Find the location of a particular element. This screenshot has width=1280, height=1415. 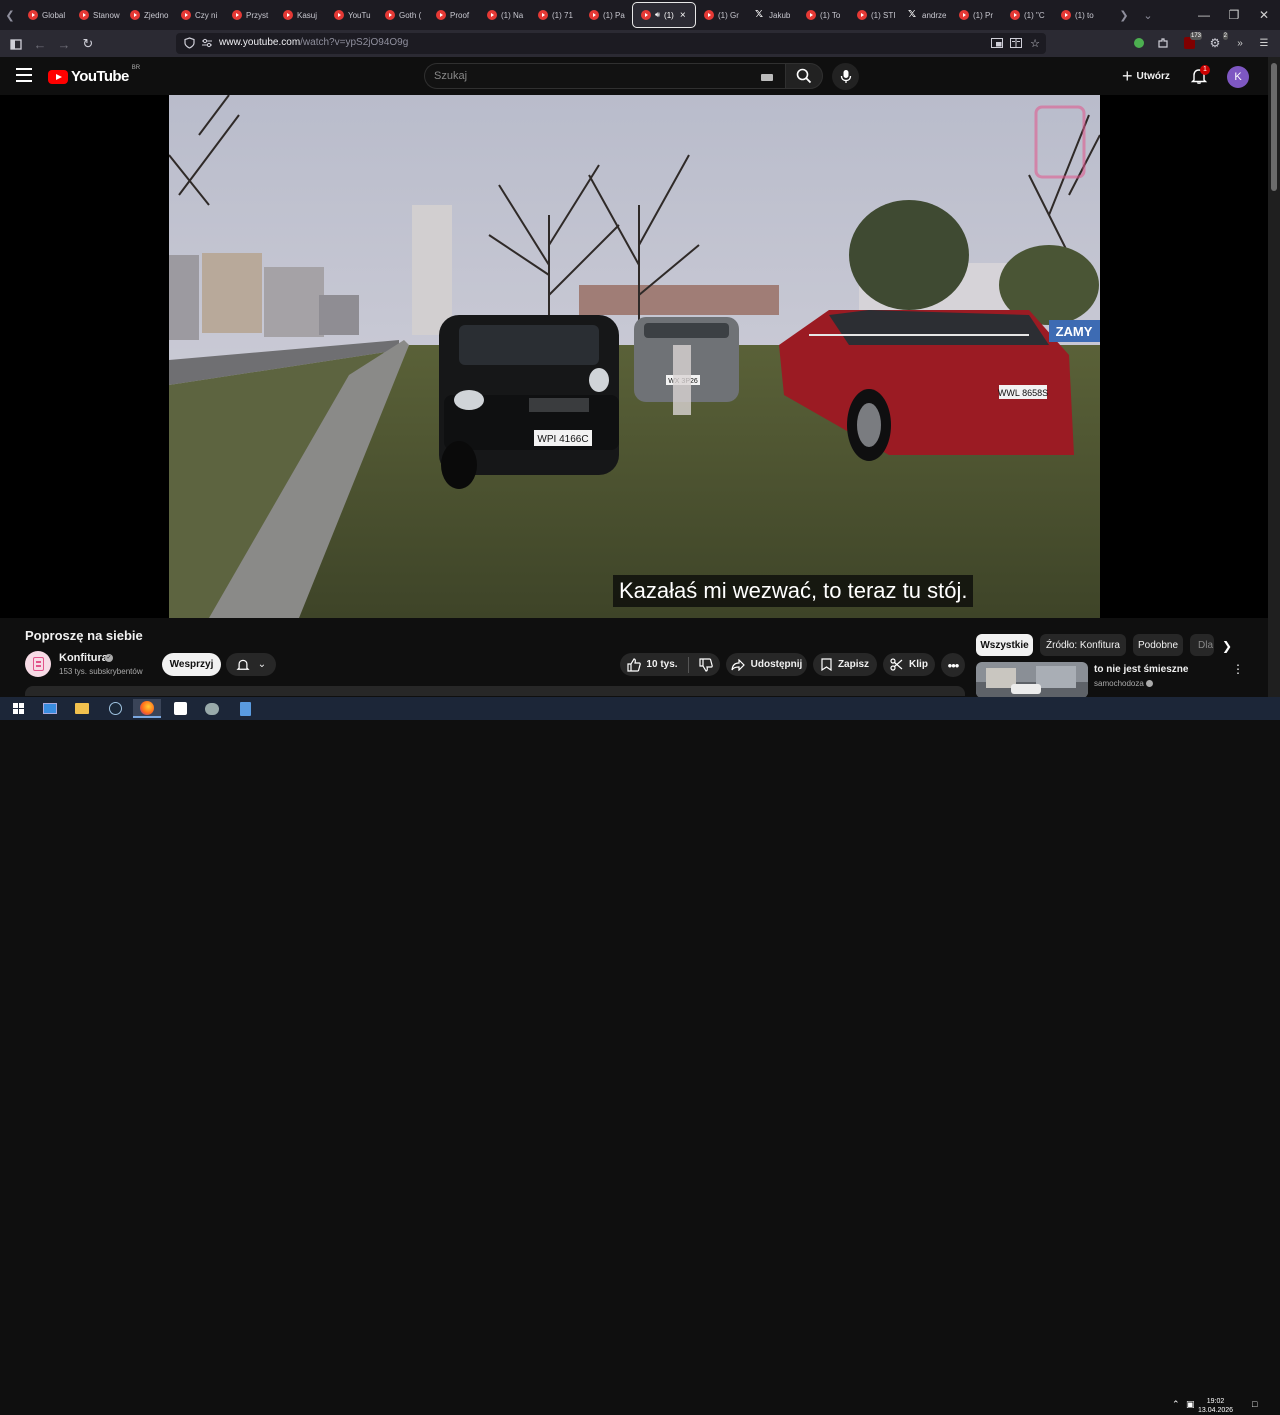

browser-tab: Stanow is located at coordinates (96, 15).